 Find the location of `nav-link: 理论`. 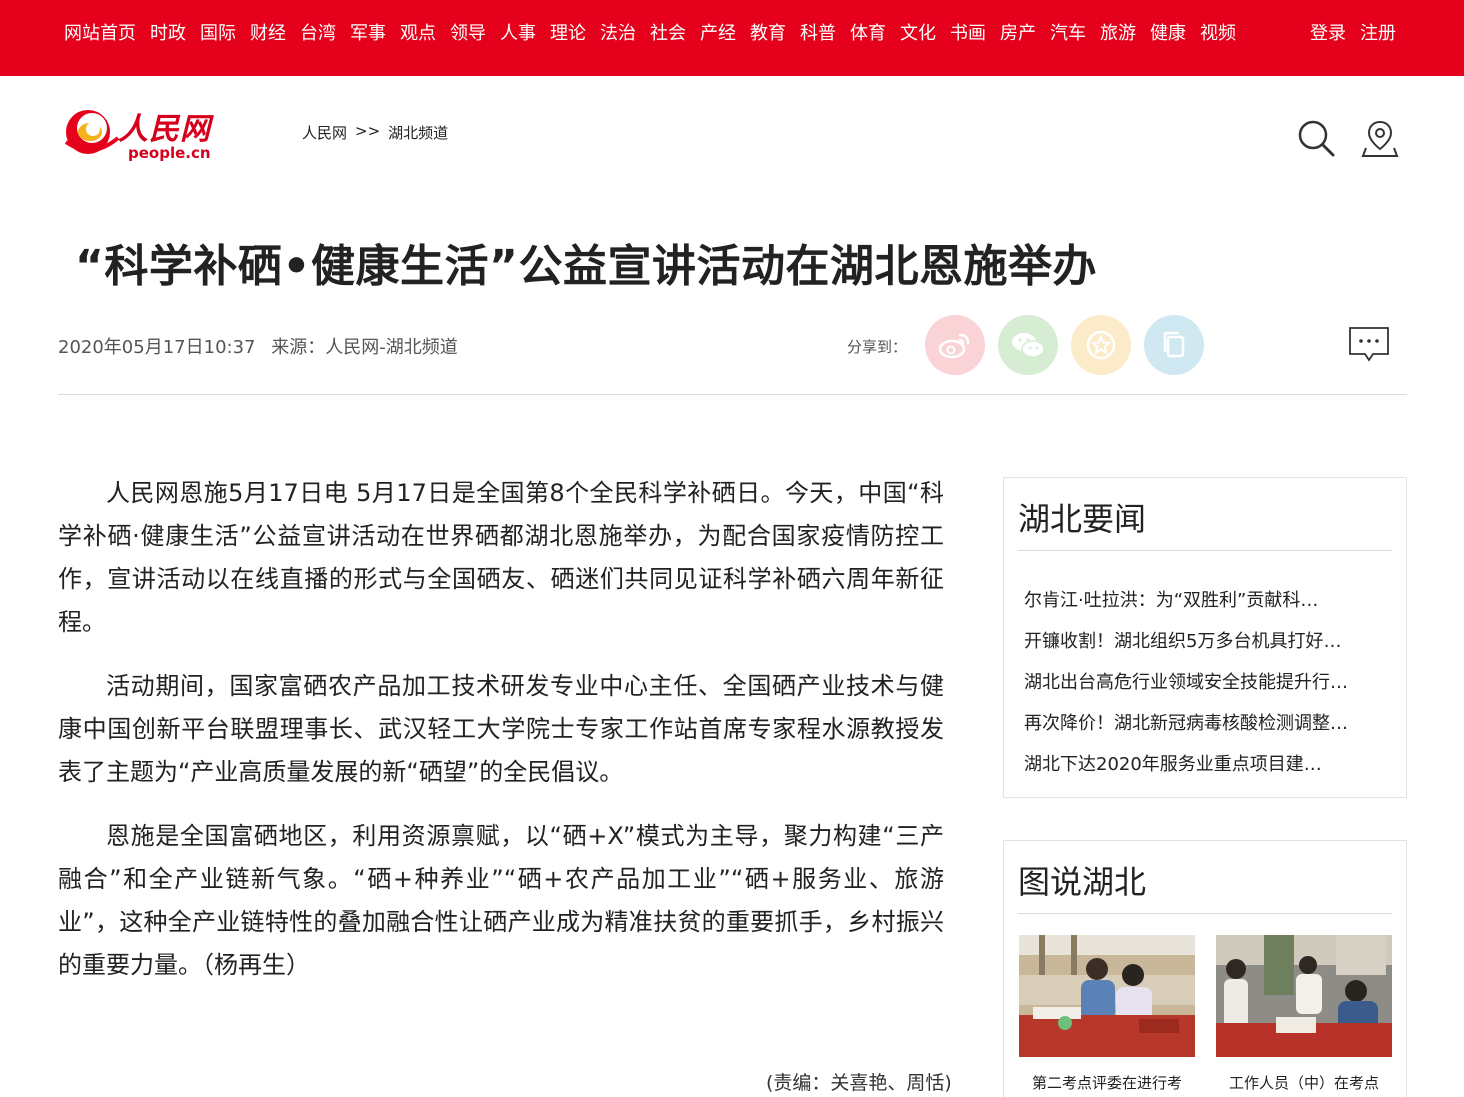

nav-link: 理论 is located at coordinates (568, 34).